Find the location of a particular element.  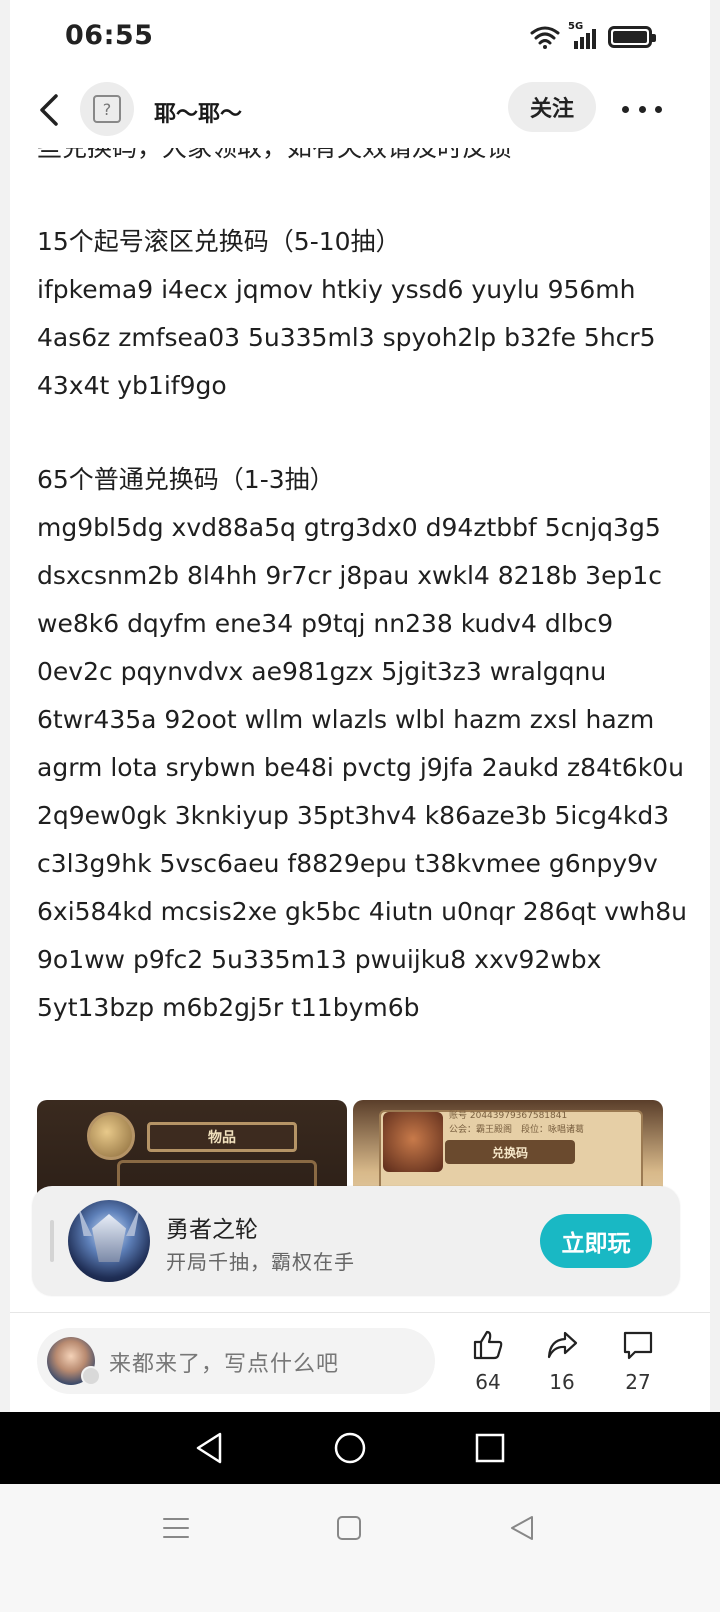

author-avatar: ? is located at coordinates (107, 109).